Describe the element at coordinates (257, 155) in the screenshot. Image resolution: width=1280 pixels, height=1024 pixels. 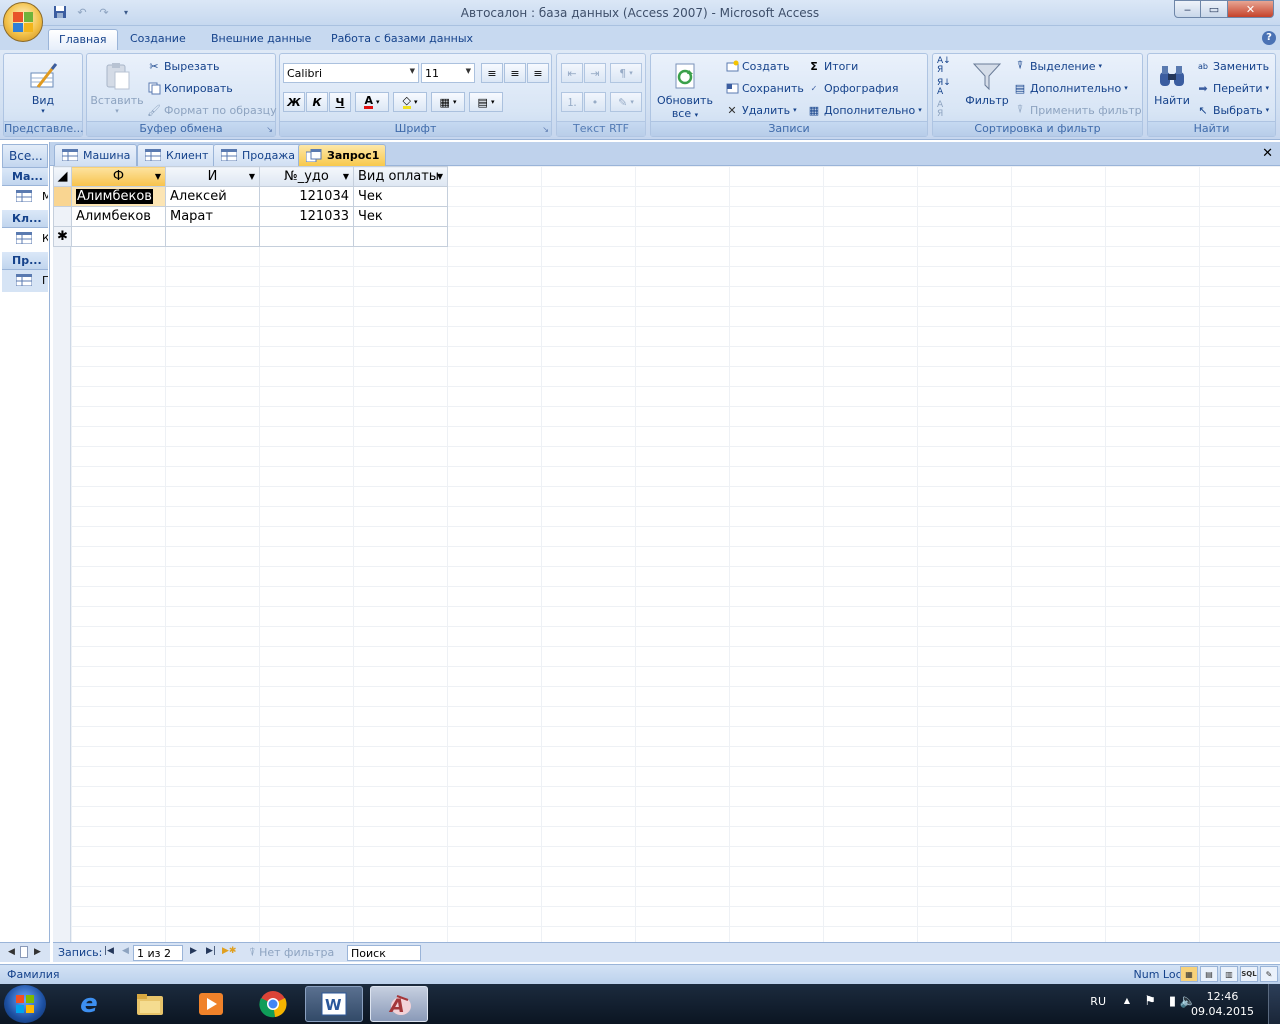
I see `doc-tab-sale: Продажа` at that location.